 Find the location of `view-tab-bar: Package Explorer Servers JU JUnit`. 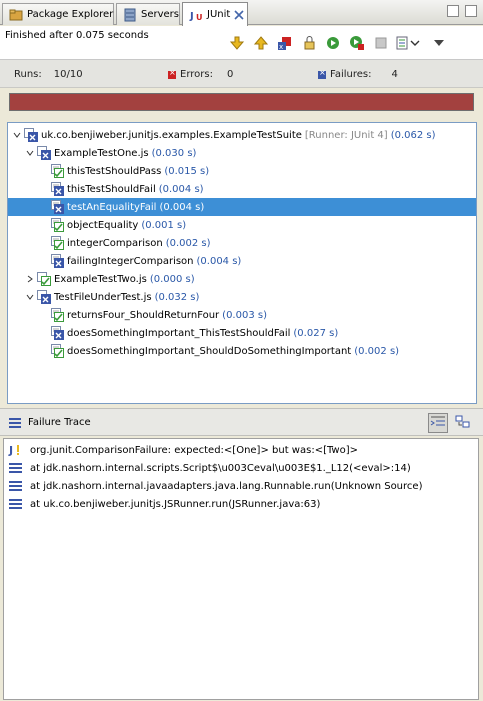

view-tab-bar: Package Explorer Servers JU JUnit is located at coordinates (241, 13).